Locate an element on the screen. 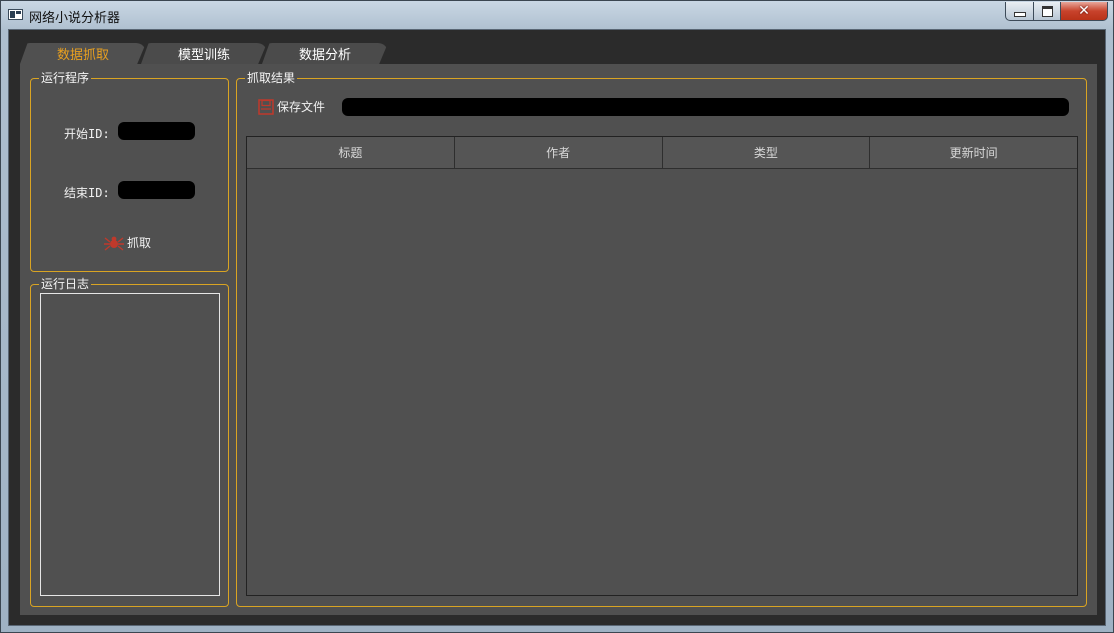 The image size is (1114, 633). close-icon: ✕ is located at coordinates (1084, 11).